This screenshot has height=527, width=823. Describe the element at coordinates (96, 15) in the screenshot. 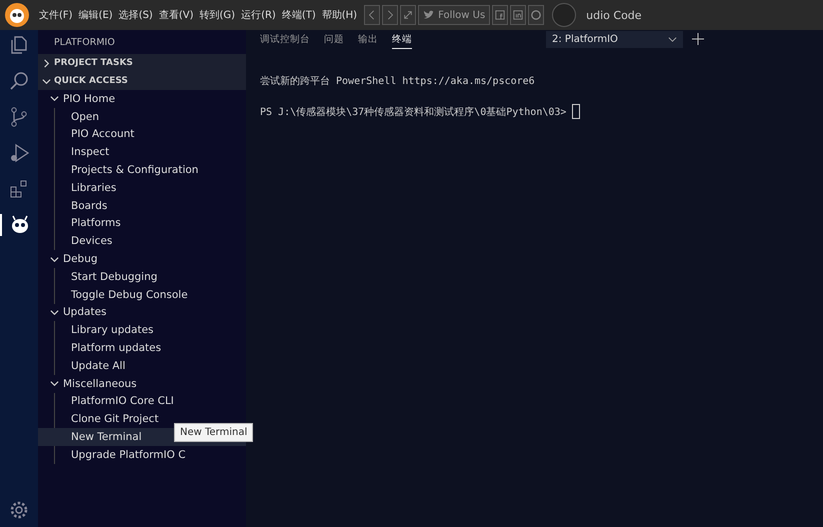

I see `menu-item: 编辑(E)` at that location.